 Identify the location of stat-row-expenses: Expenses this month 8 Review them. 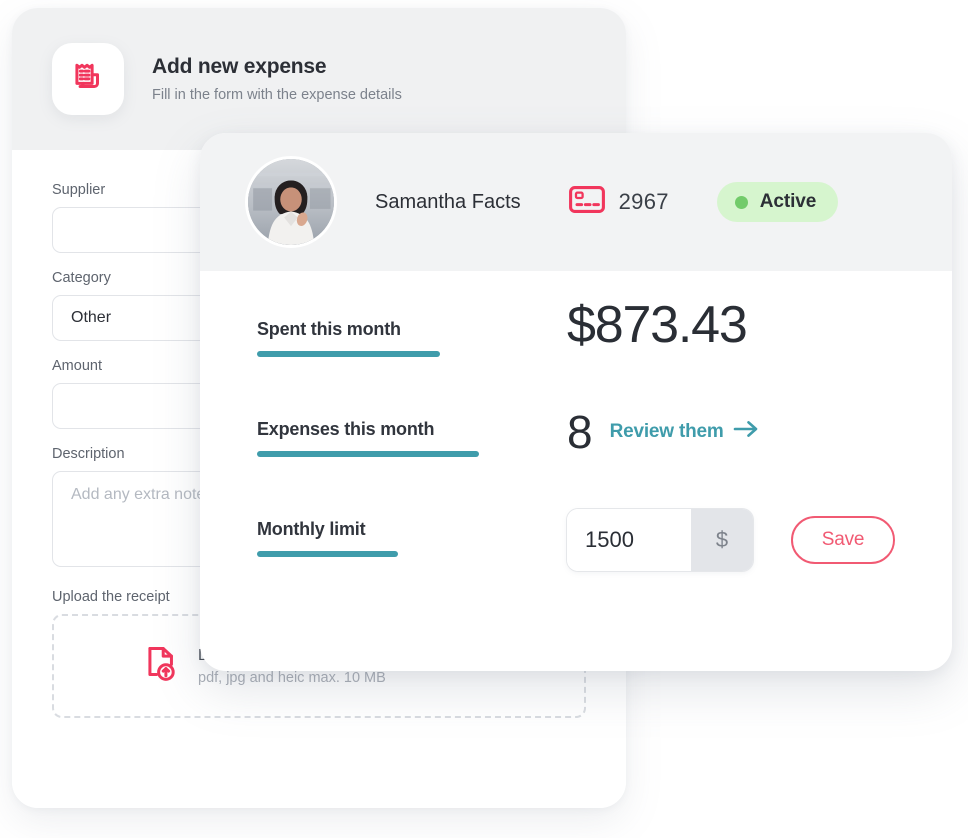
(582, 433).